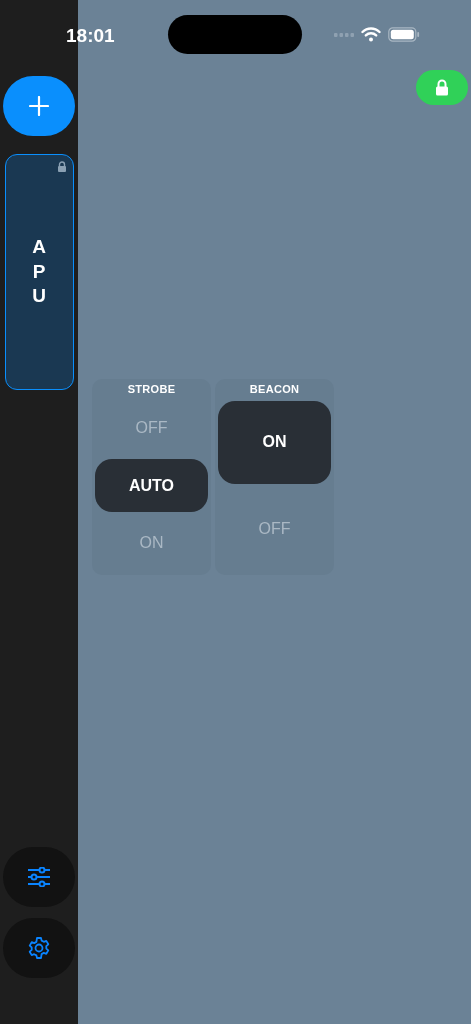  I want to click on panel-card: APU, so click(39, 272).